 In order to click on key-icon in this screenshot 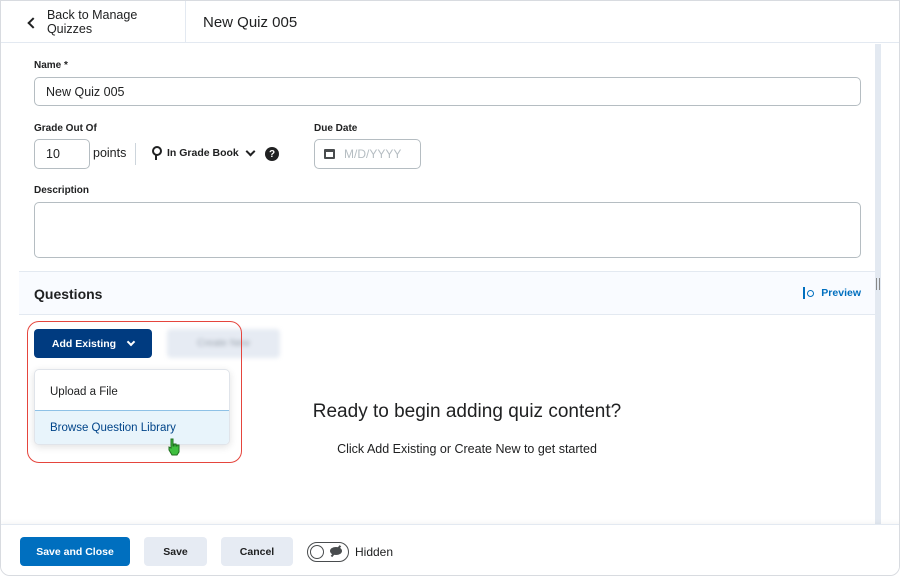, I will do `click(156, 153)`.